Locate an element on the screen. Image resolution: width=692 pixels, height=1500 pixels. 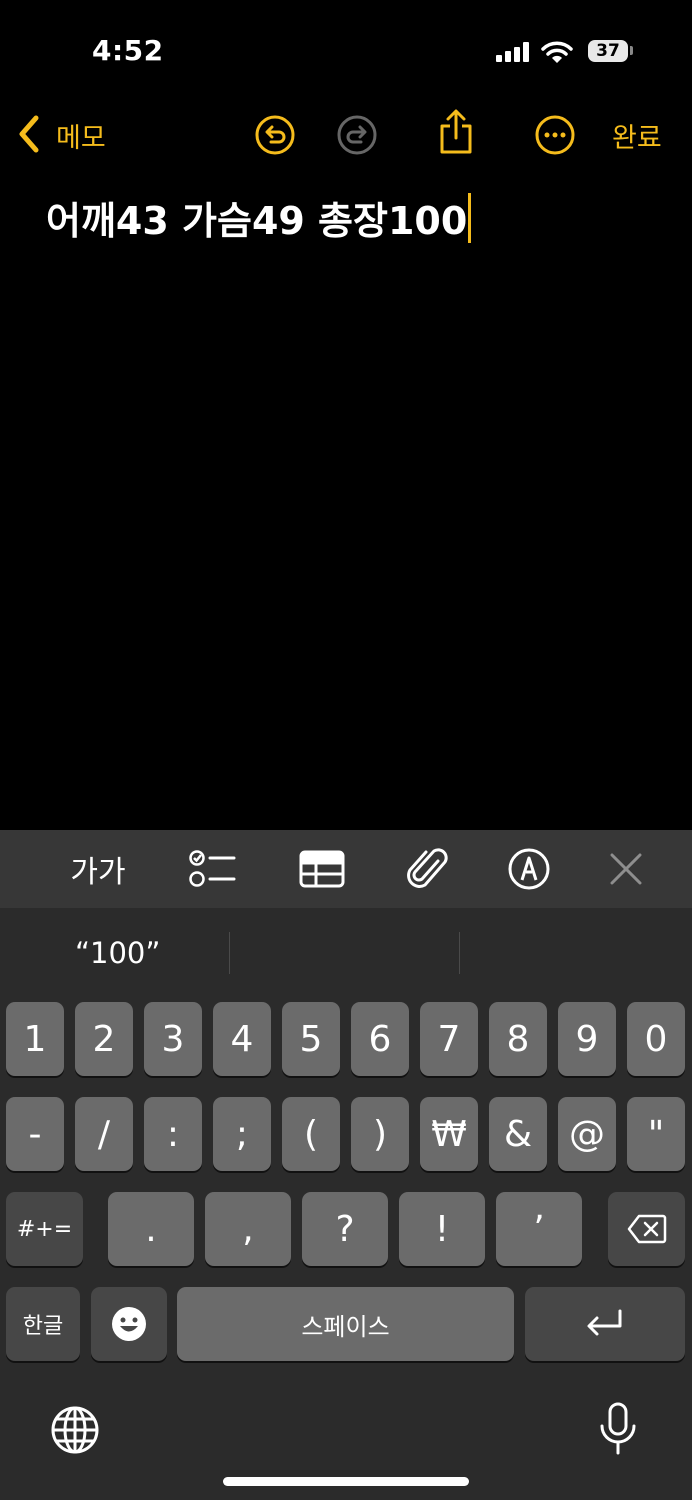
key-6: 6 is located at coordinates (380, 1039).